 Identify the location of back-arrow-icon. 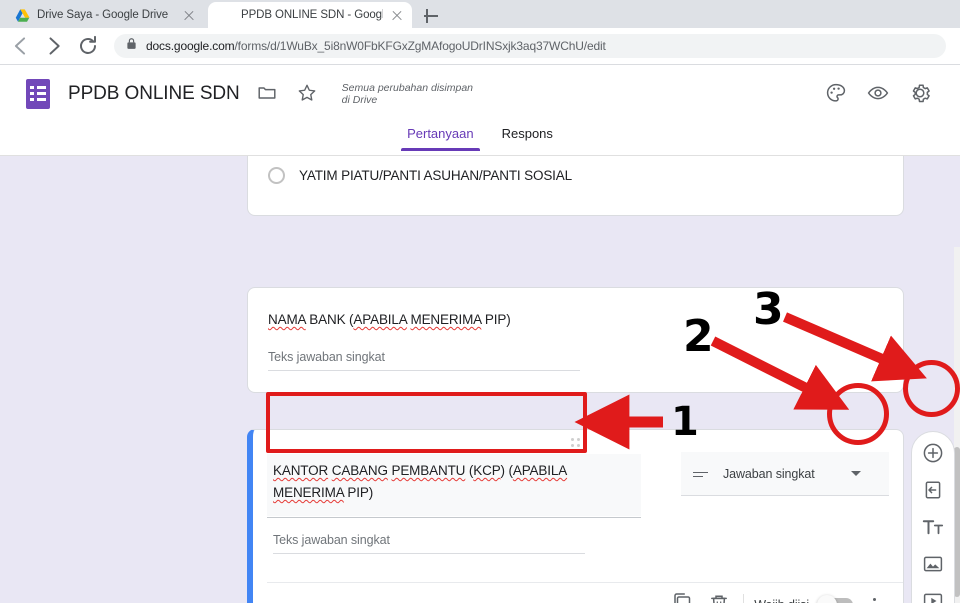
(20, 46).